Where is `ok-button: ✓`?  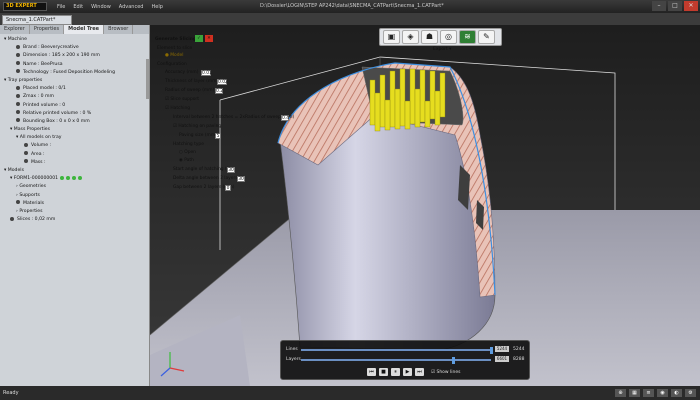 ok-button: ✓ is located at coordinates (199, 38).